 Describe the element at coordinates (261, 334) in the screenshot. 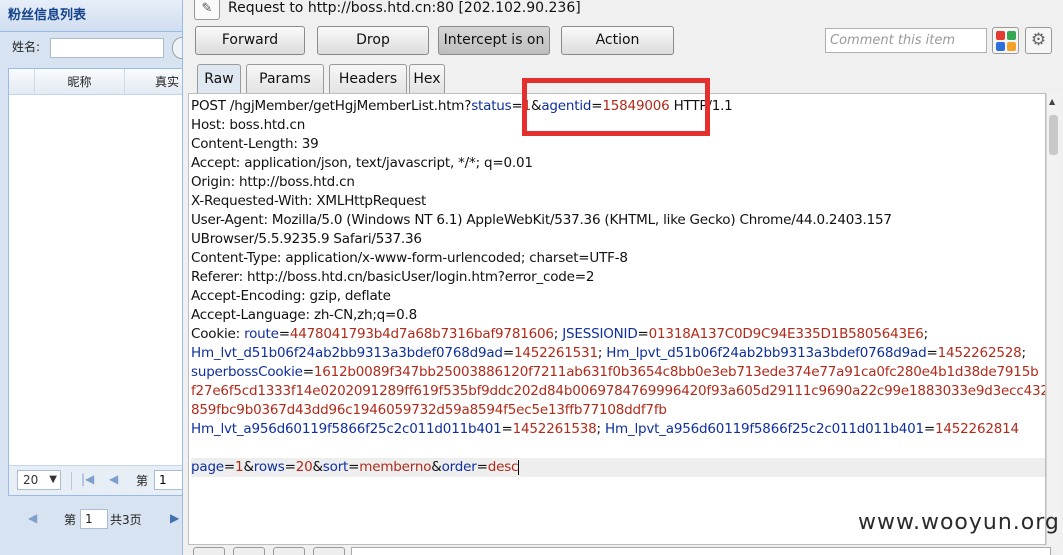

I see `cookie-key: route` at that location.